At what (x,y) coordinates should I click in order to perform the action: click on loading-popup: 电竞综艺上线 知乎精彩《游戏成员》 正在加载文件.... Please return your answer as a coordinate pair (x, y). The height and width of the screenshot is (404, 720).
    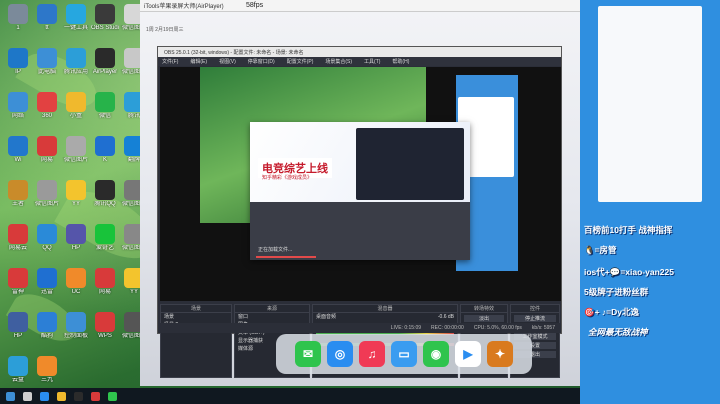
    Looking at the image, I should click on (360, 191).